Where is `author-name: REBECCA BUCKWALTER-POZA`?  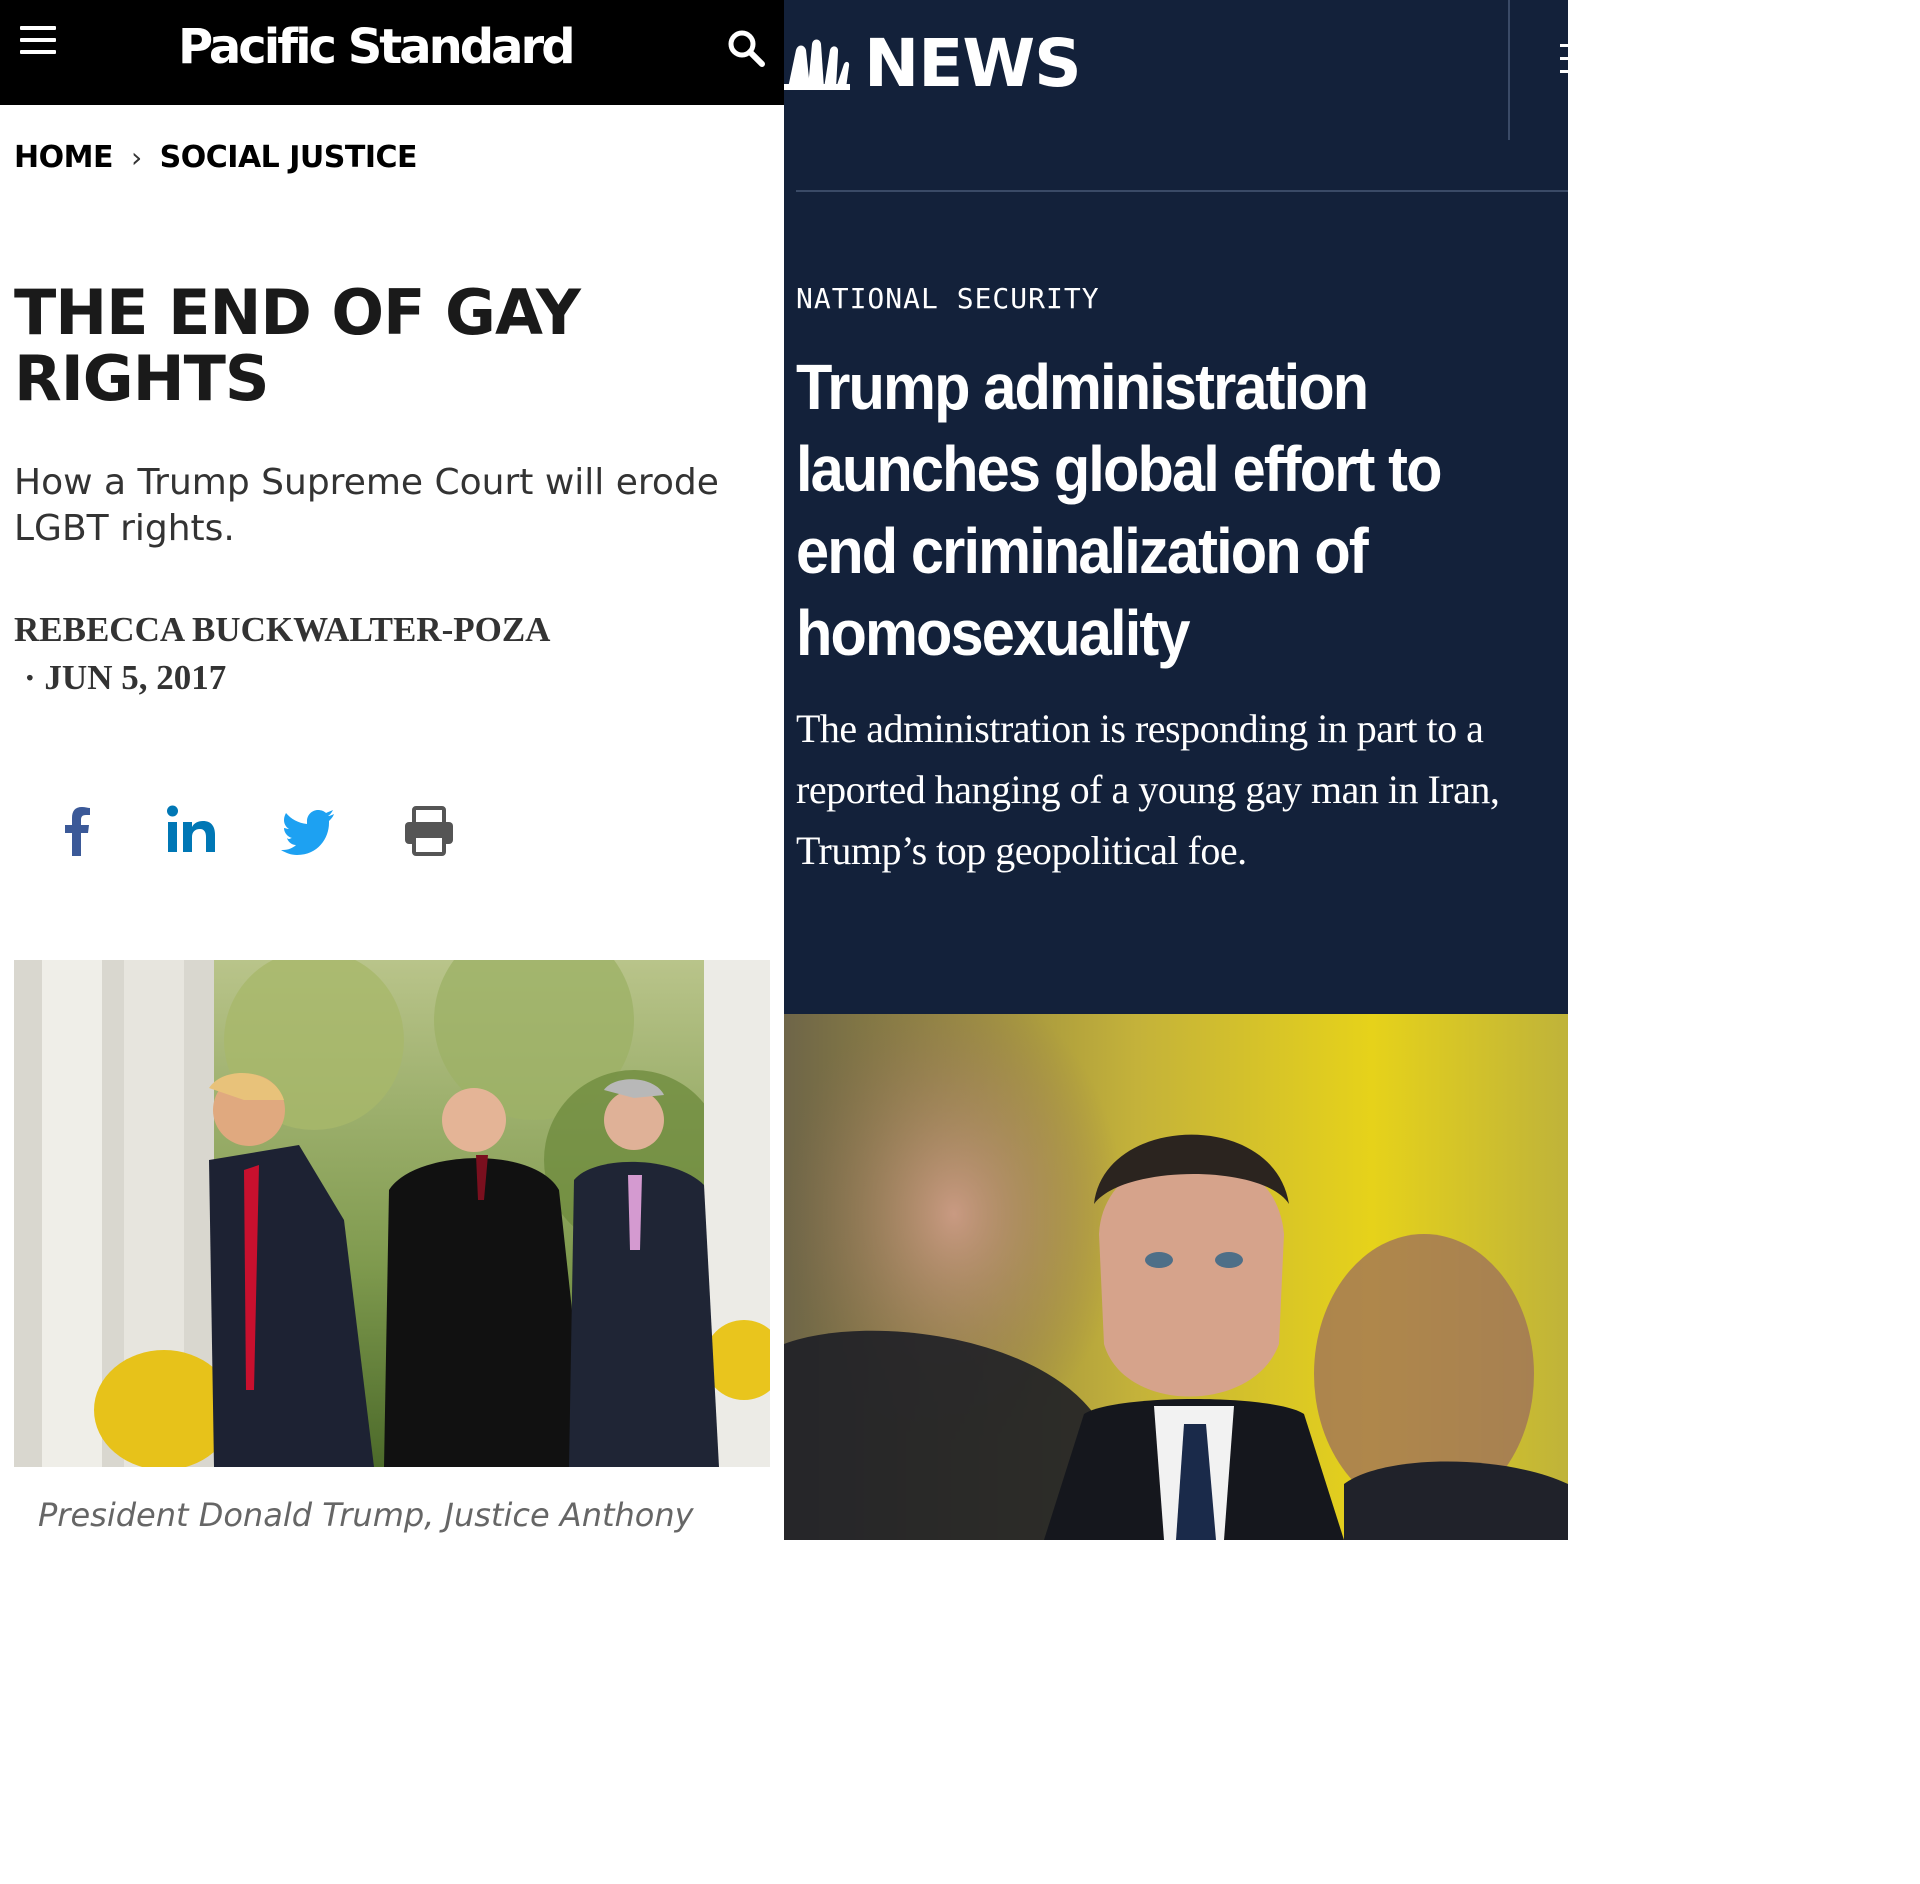
author-name: REBECCA BUCKWALTER-POZA is located at coordinates (282, 629).